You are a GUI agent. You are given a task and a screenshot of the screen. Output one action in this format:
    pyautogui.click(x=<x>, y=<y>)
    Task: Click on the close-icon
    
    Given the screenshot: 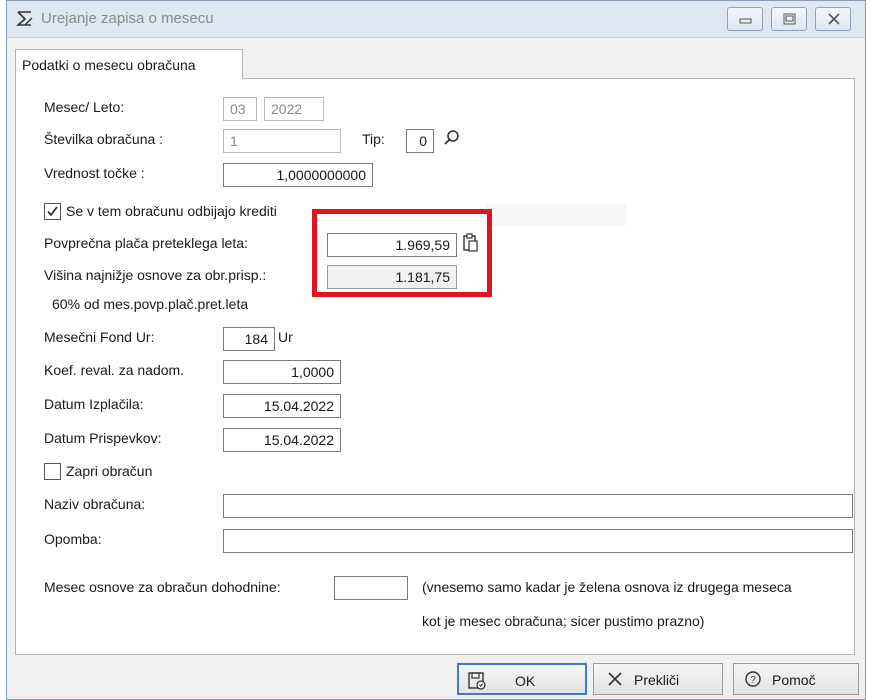 What is the action you would take?
    pyautogui.click(x=834, y=19)
    